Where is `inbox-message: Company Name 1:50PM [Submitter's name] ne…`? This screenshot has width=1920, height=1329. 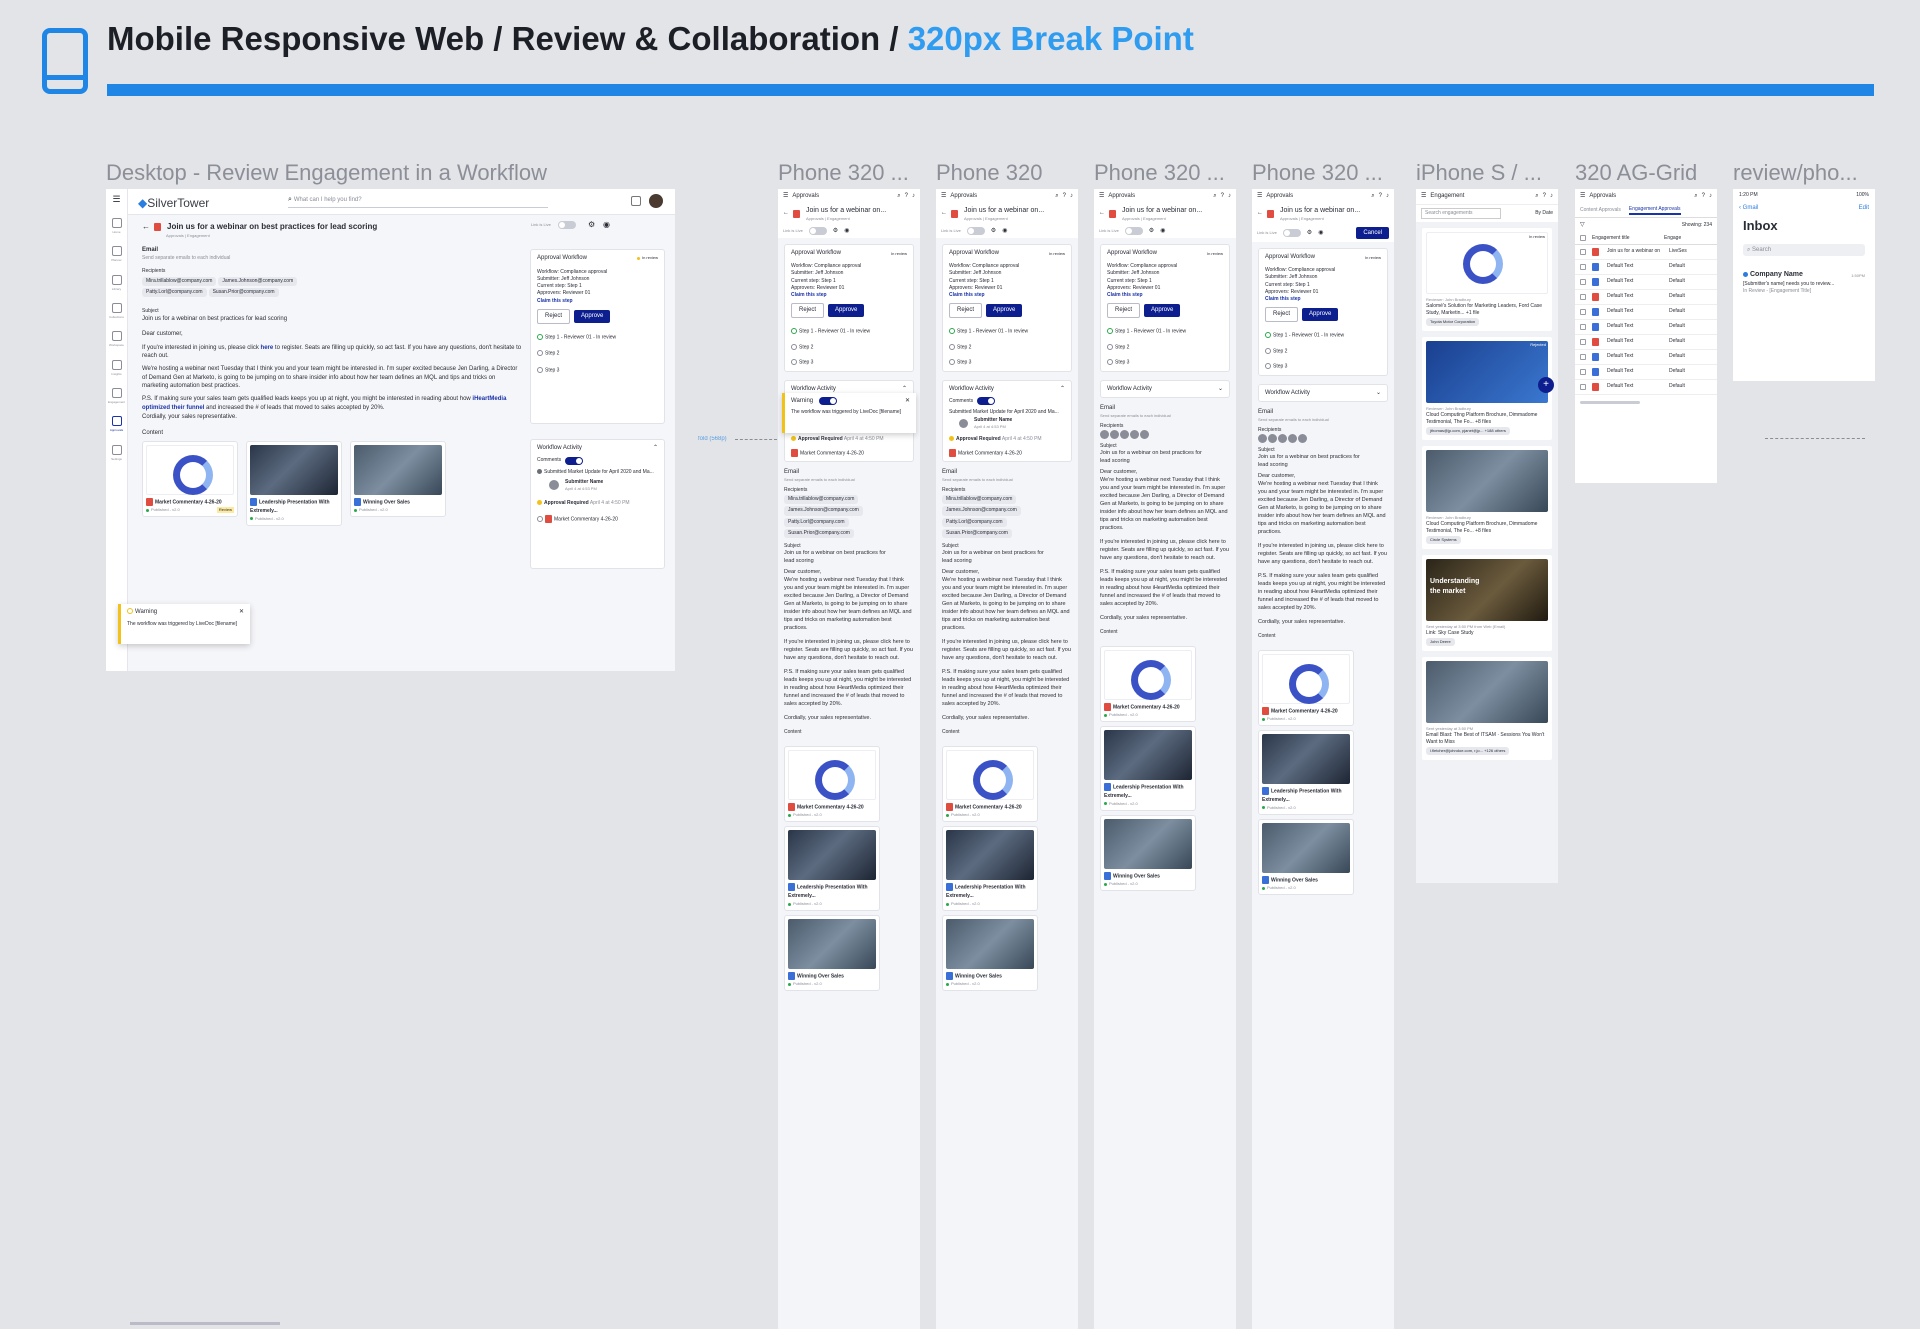 inbox-message: Company Name 1:50PM [Submitter's name] ne… is located at coordinates (1804, 282).